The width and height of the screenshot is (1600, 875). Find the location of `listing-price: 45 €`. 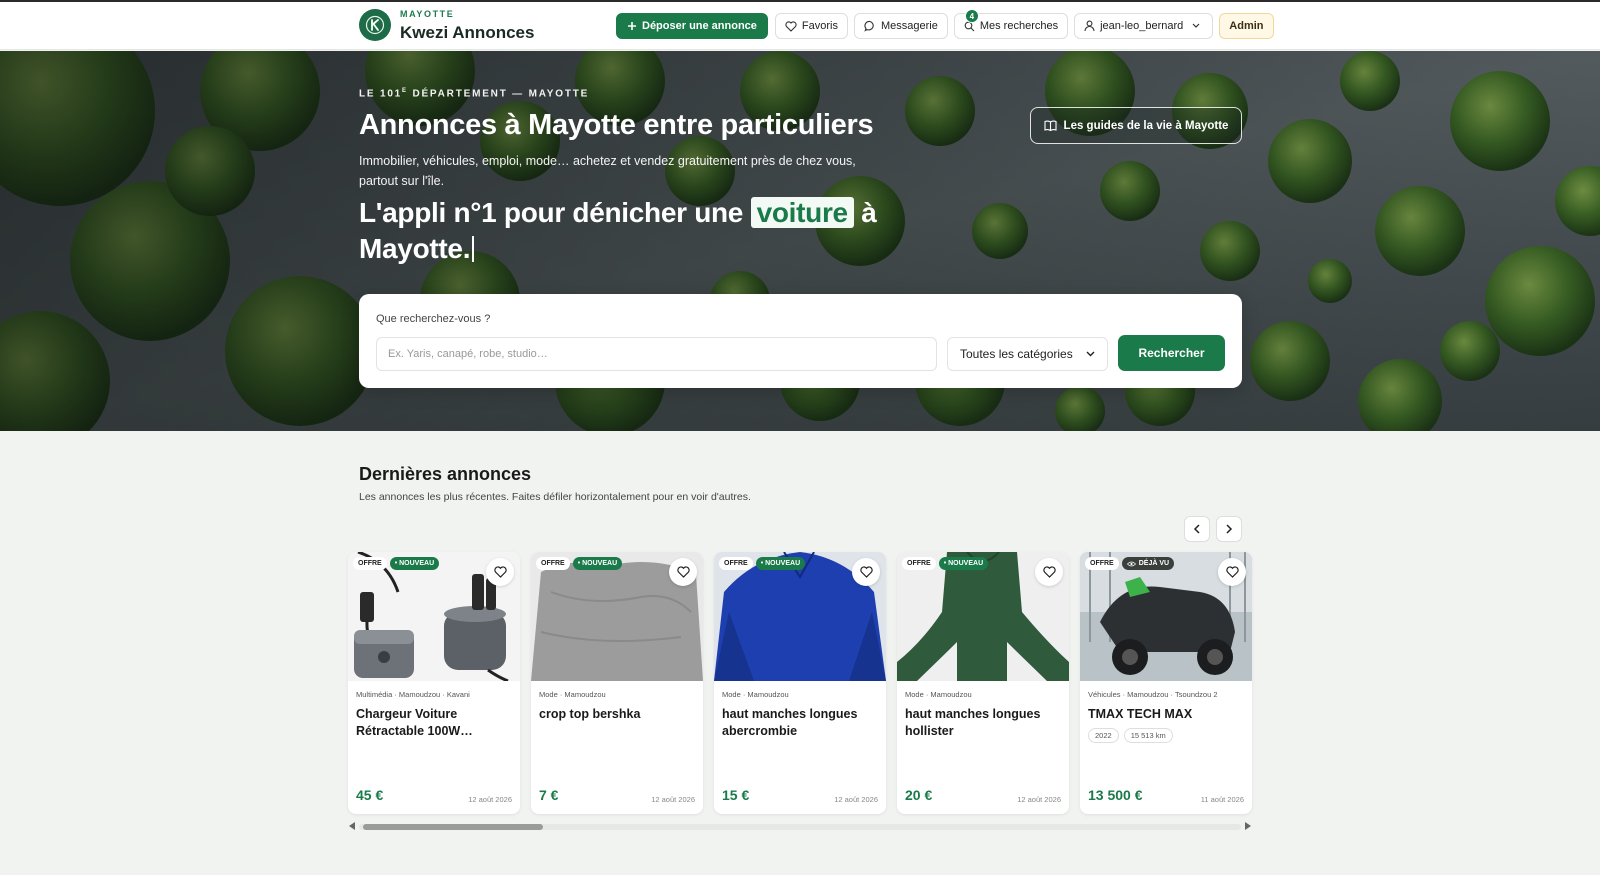

listing-price: 45 € is located at coordinates (370, 795).